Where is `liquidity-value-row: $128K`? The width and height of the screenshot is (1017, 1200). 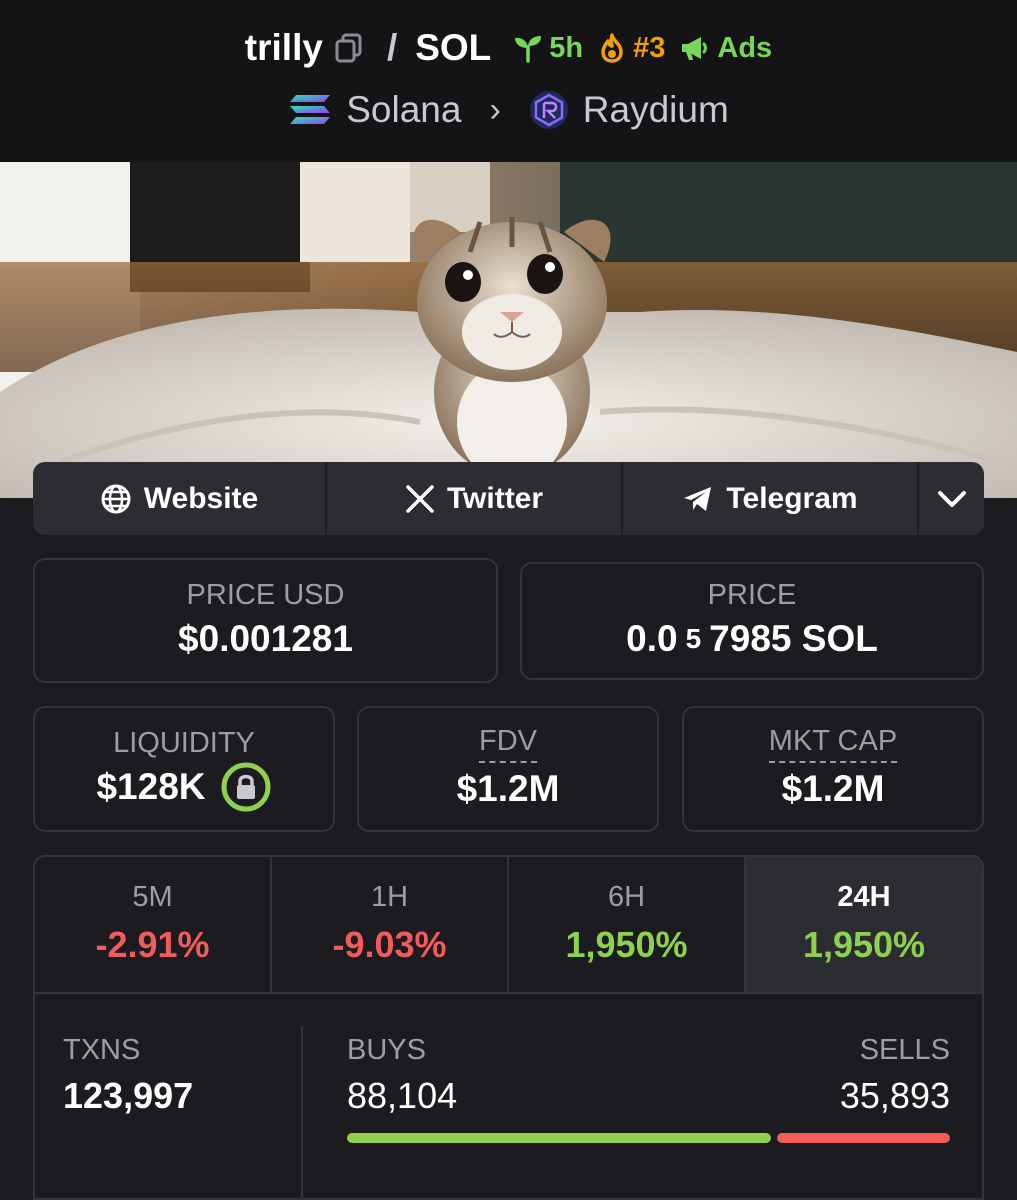 liquidity-value-row: $128K is located at coordinates (183, 787).